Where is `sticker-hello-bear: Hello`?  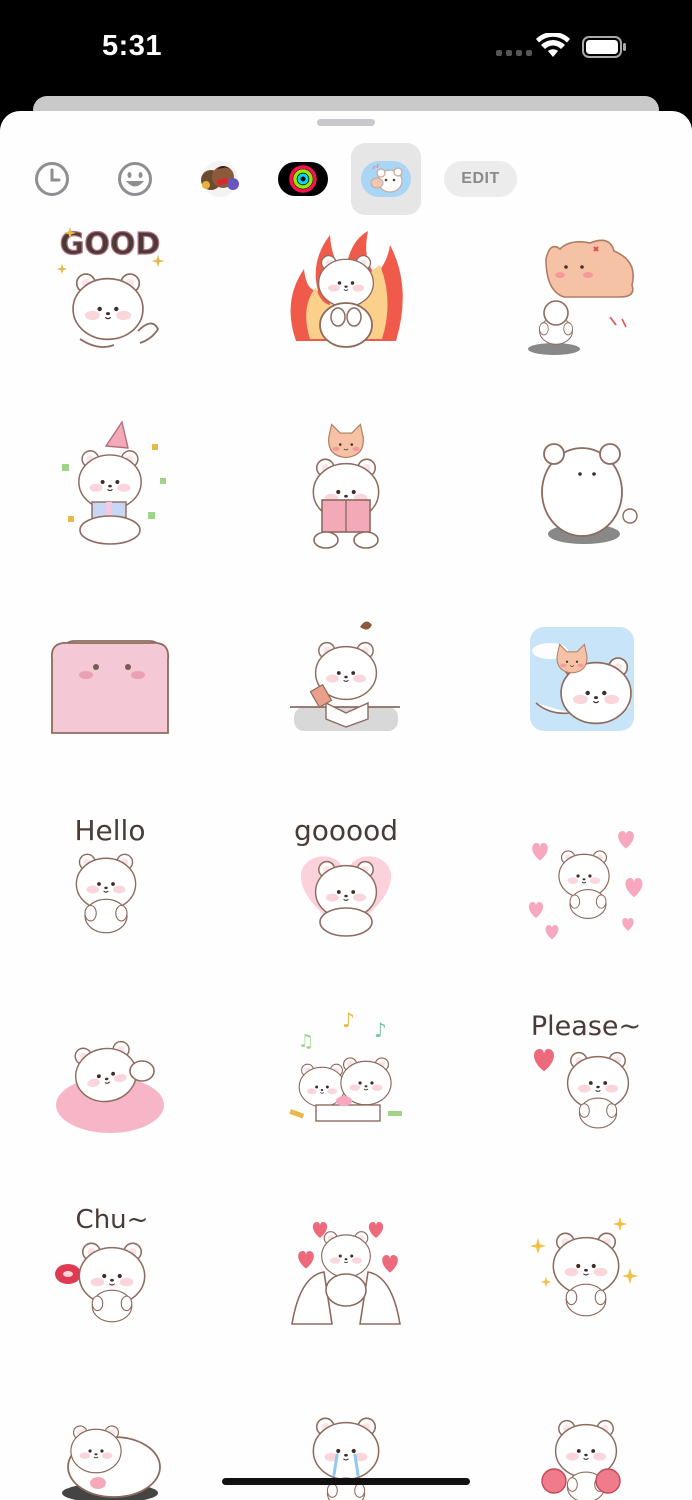
sticker-hello-bear: Hello is located at coordinates (110, 876).